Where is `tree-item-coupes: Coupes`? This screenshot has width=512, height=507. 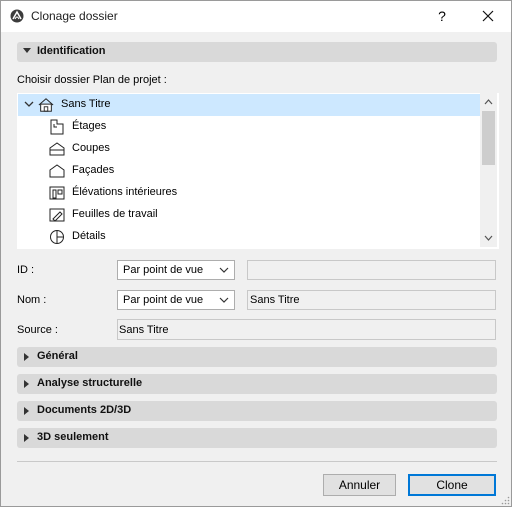
tree-item-coupes: Coupes is located at coordinates (249, 149).